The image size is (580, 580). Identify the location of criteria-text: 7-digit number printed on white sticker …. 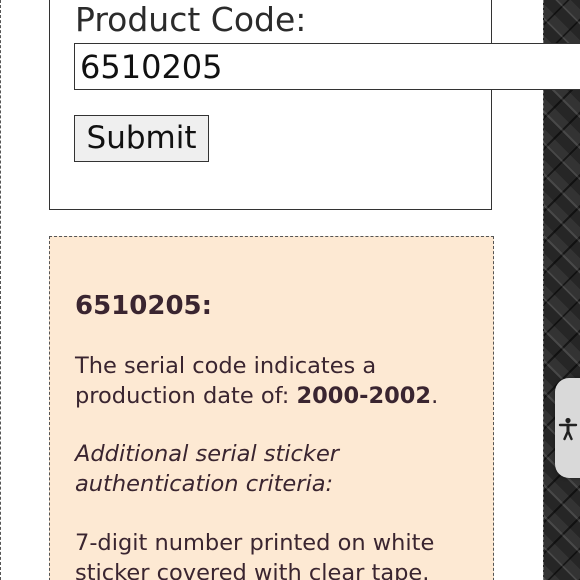
(255, 555).